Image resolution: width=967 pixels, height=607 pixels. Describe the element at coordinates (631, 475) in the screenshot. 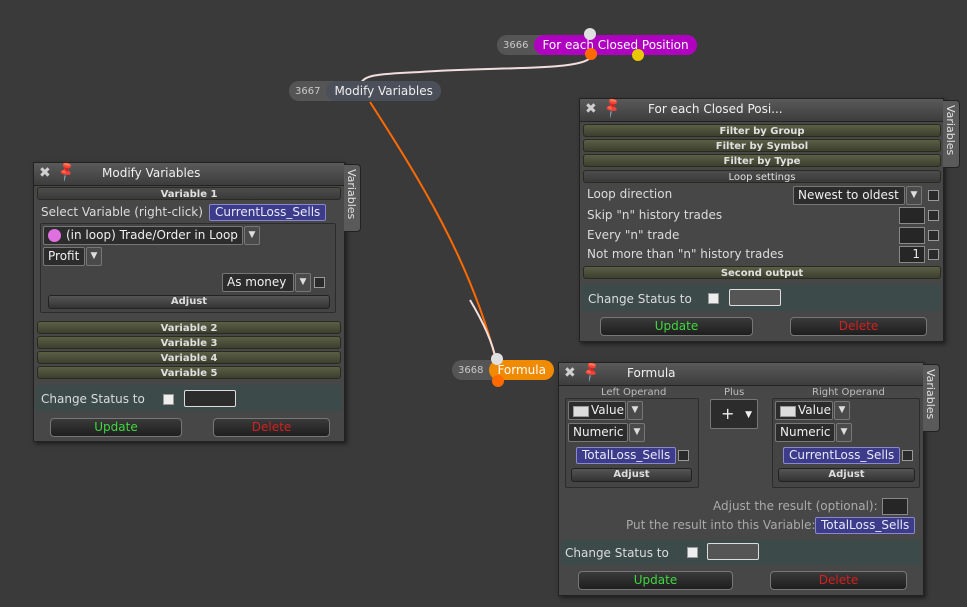

I see `left-adjust-button: Adjust` at that location.